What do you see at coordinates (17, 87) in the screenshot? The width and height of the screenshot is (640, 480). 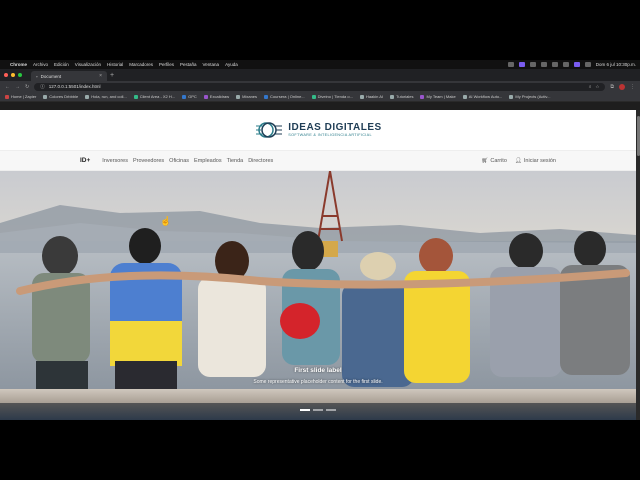 I see `forward-icon: →` at bounding box center [17, 87].